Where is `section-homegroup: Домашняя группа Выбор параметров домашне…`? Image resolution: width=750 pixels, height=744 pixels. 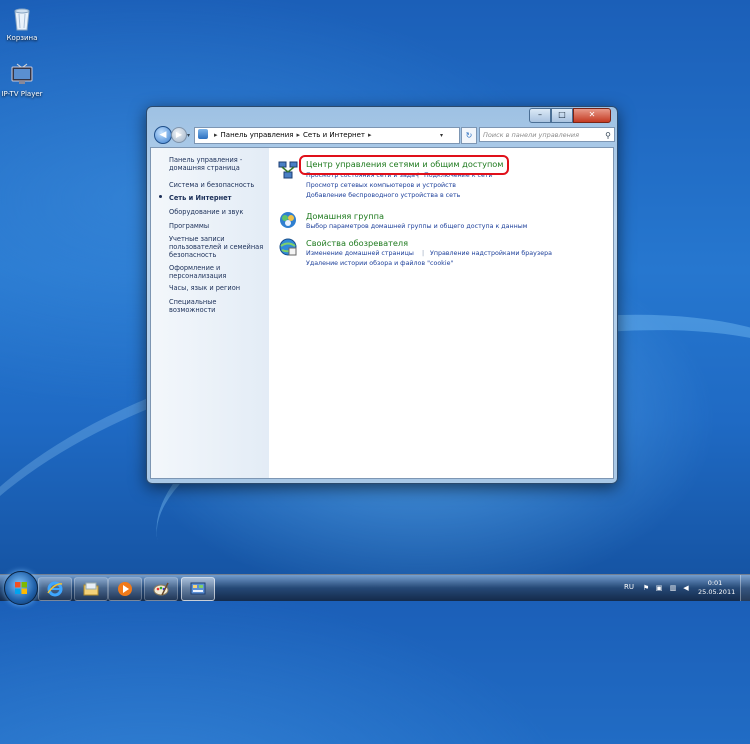 section-homegroup: Домашняя группа Выбор параметров домашне… is located at coordinates (443, 222).